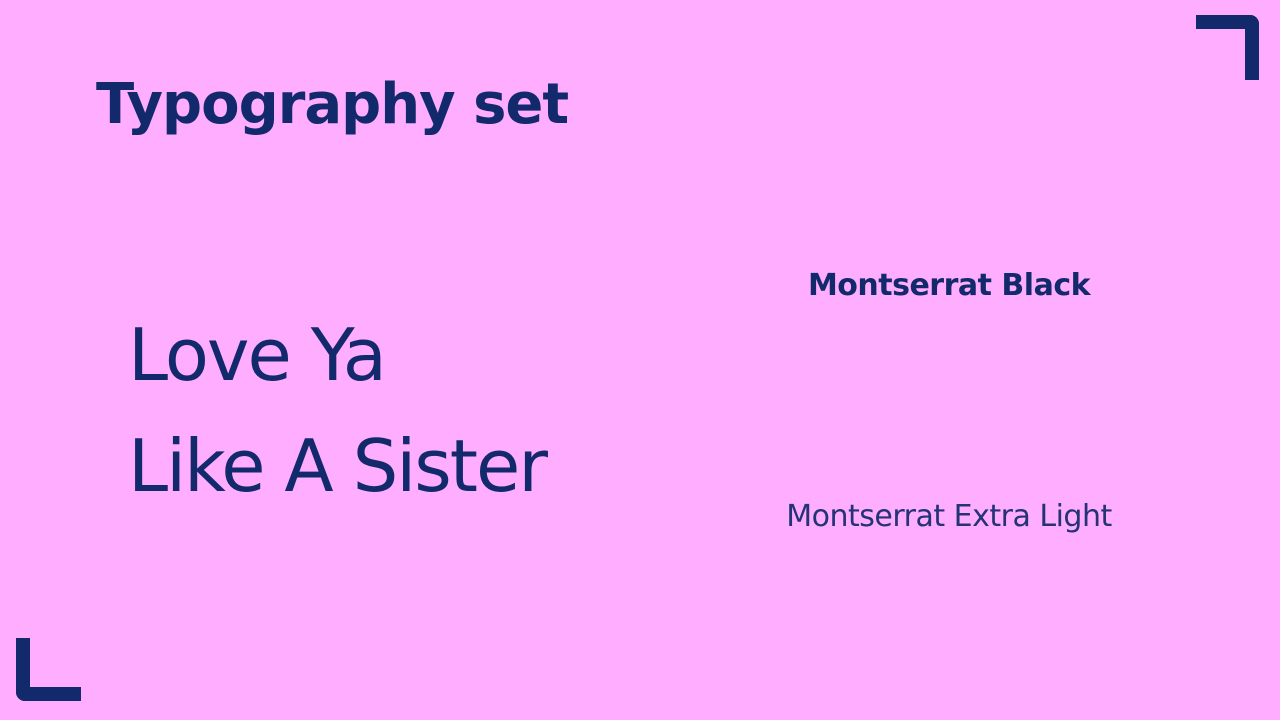 The height and width of the screenshot is (720, 1280). I want to click on corner-bracket-bottom-left-icon, so click(48, 669).